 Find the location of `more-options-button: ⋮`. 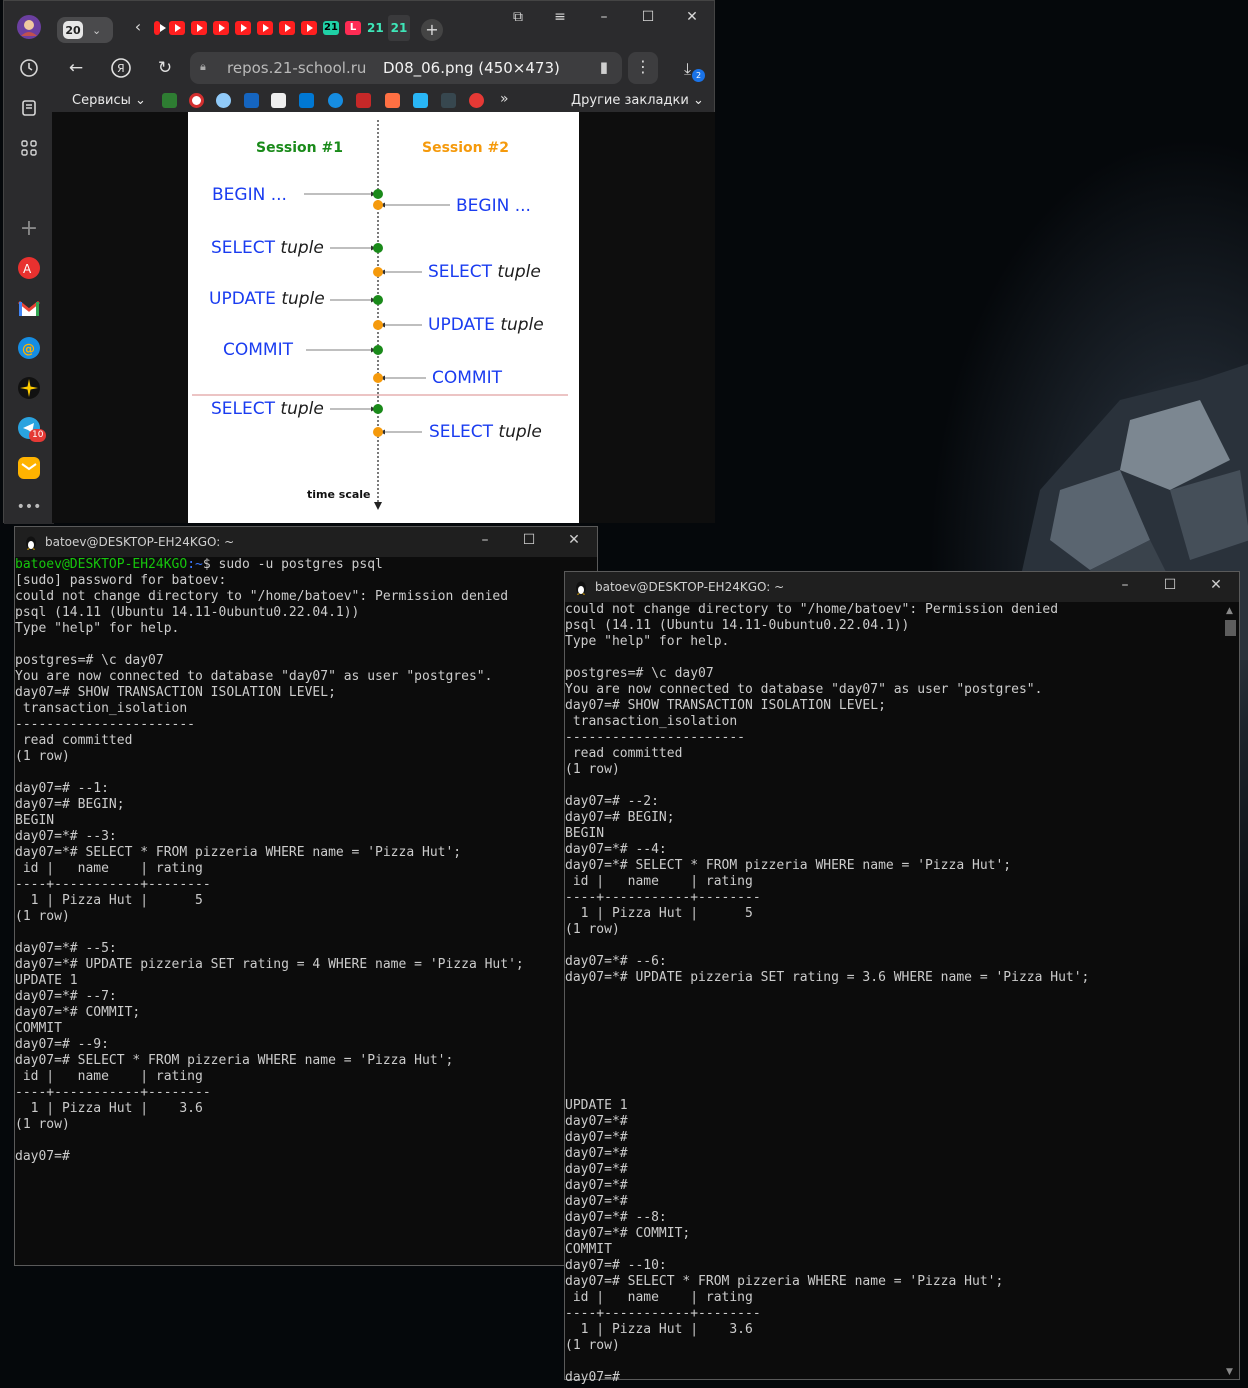

more-options-button: ⋮ is located at coordinates (643, 68).